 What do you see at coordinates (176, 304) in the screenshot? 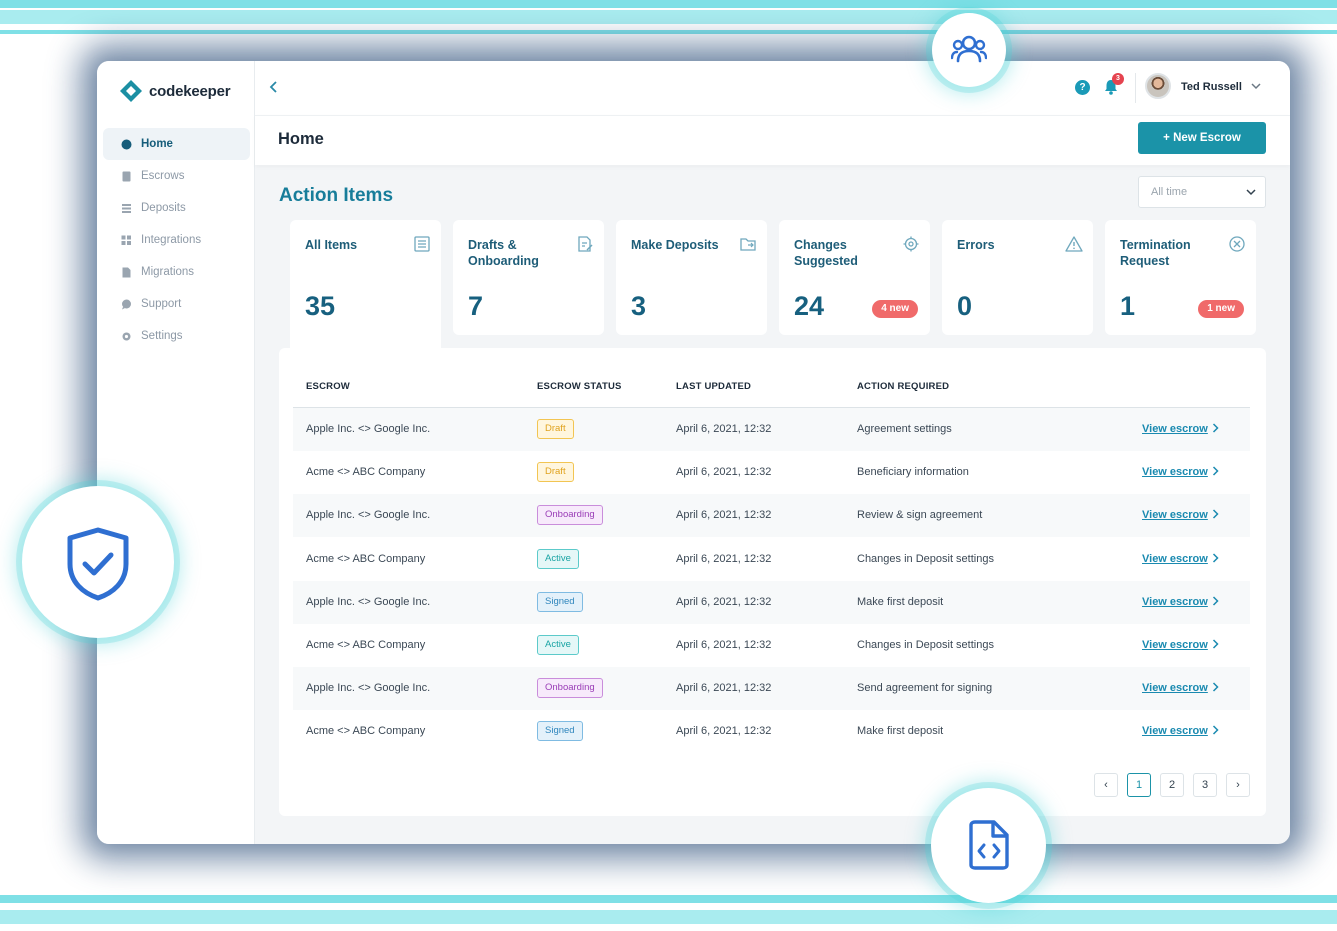
I see `sidebar-item-support: Support` at bounding box center [176, 304].